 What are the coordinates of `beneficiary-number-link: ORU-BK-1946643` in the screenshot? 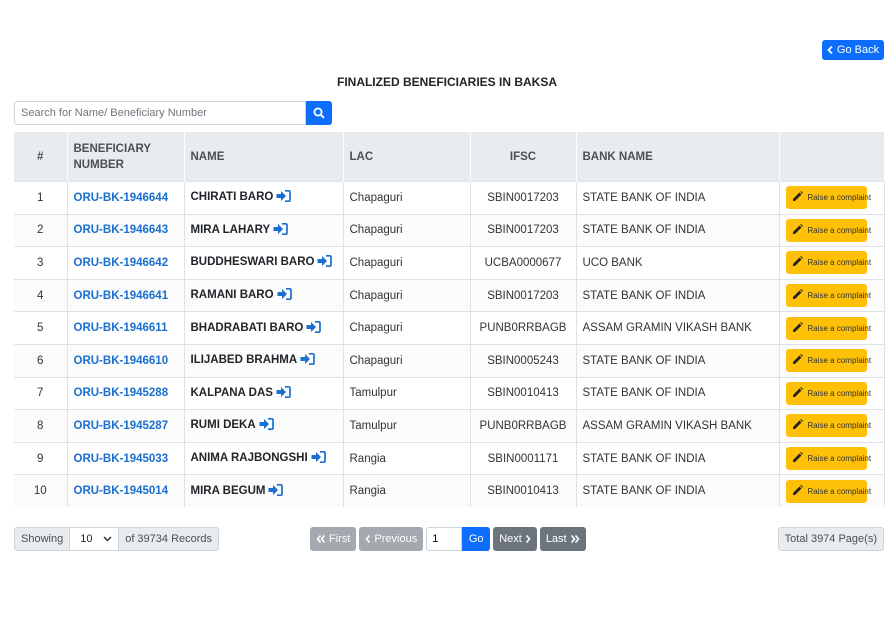 It's located at (121, 230).